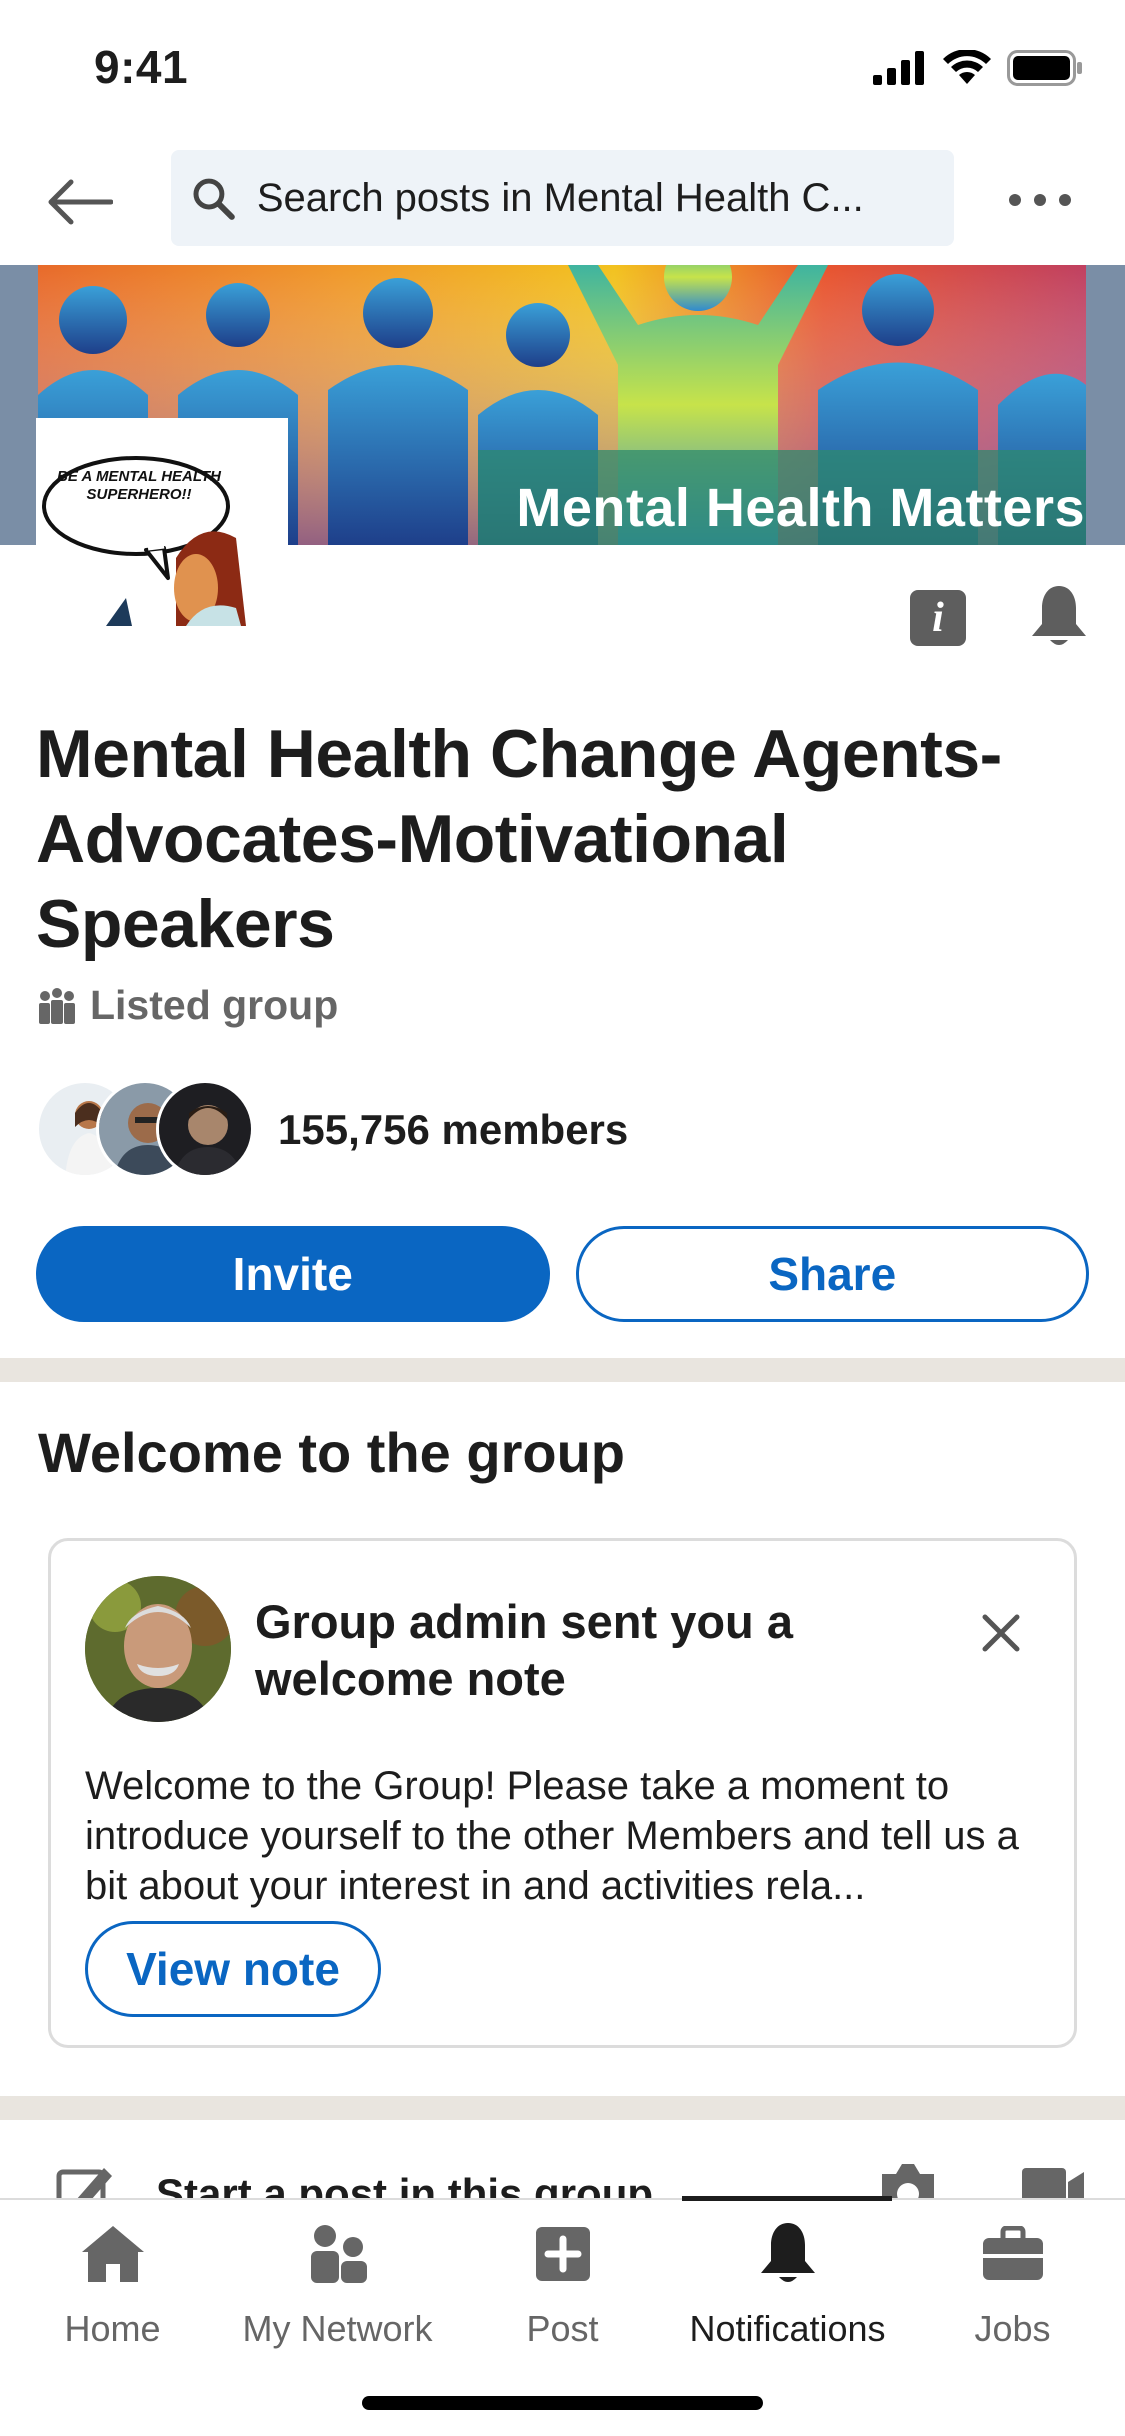 This screenshot has height=2436, width=1125. I want to click on group-type: Listed group, so click(188, 1005).